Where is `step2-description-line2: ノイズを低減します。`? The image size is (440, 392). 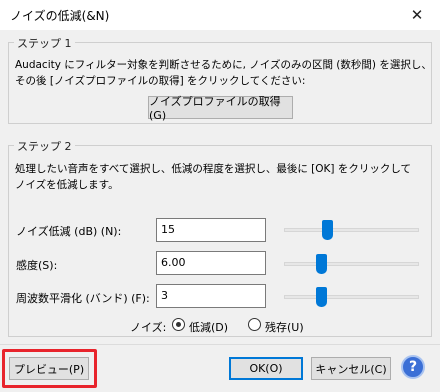 step2-description-line2: ノイズを低減します。 is located at coordinates (67, 185).